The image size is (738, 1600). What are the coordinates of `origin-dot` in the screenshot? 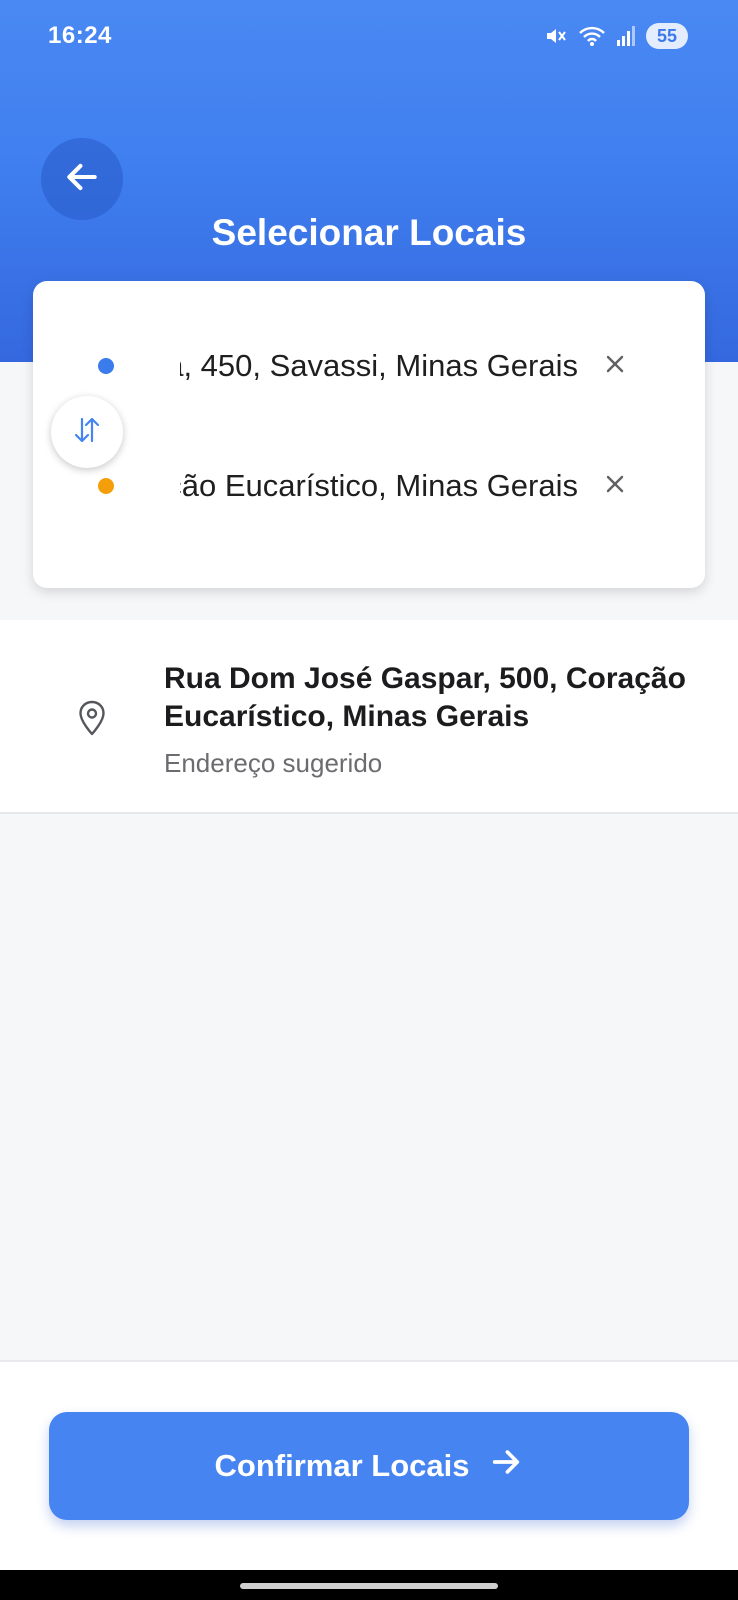 It's located at (106, 366).